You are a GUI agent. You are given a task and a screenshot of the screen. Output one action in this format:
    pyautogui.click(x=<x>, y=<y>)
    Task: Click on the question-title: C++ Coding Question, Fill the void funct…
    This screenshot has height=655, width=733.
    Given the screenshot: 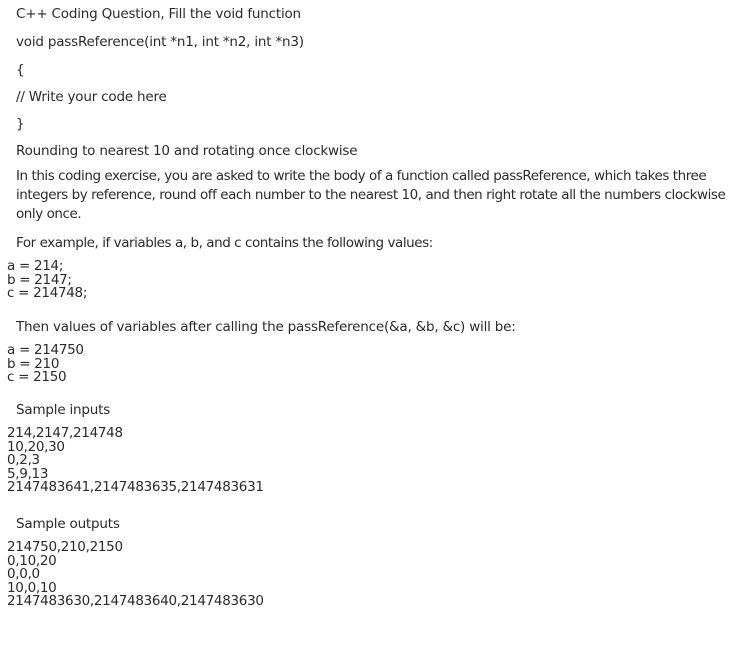 What is the action you would take?
    pyautogui.click(x=158, y=14)
    